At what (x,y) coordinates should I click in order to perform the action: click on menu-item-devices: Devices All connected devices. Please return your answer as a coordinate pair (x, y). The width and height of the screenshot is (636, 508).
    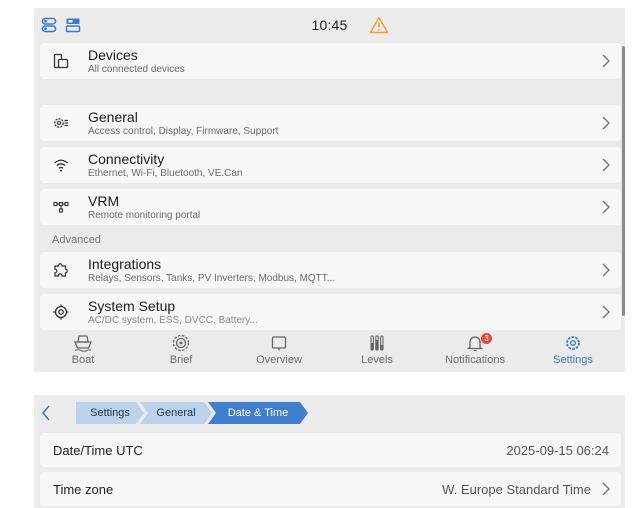
    Looking at the image, I should click on (330, 61).